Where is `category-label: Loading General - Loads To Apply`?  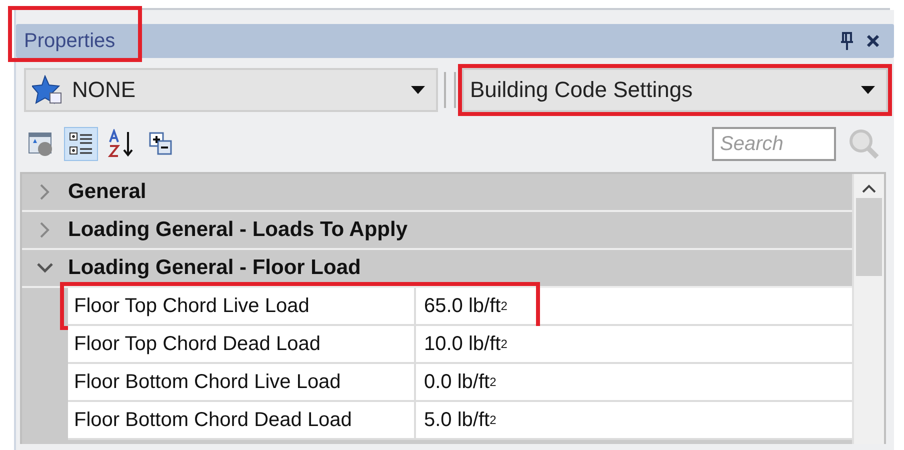 category-label: Loading General - Loads To Apply is located at coordinates (238, 230).